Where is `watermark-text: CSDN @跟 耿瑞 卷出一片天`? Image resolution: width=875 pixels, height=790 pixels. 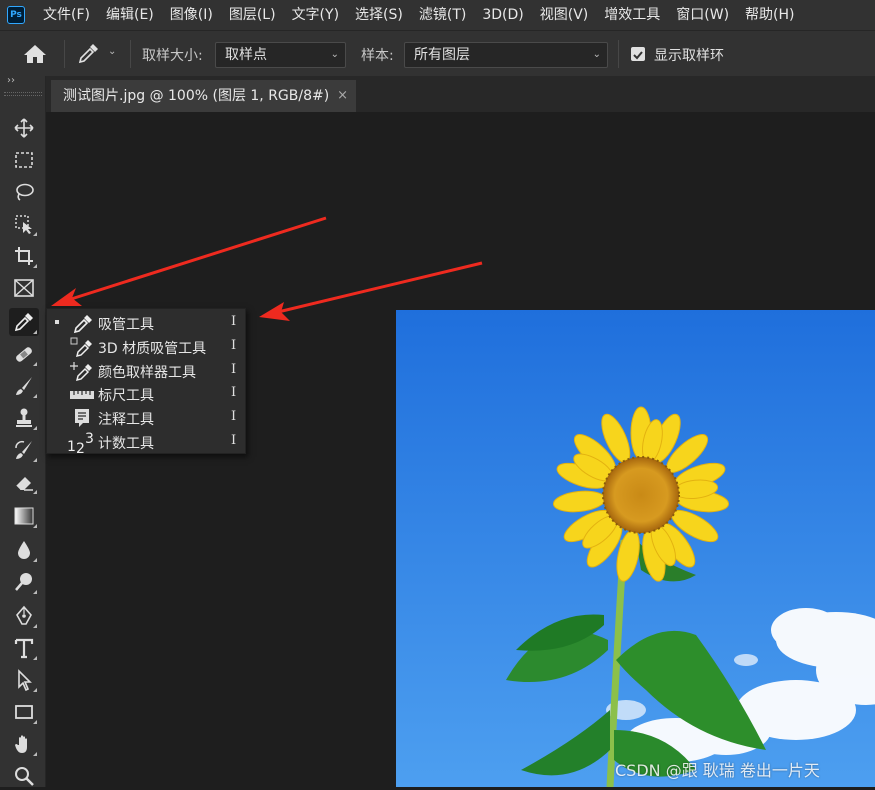 watermark-text: CSDN @跟 耿瑞 卷出一片天 is located at coordinates (717, 770).